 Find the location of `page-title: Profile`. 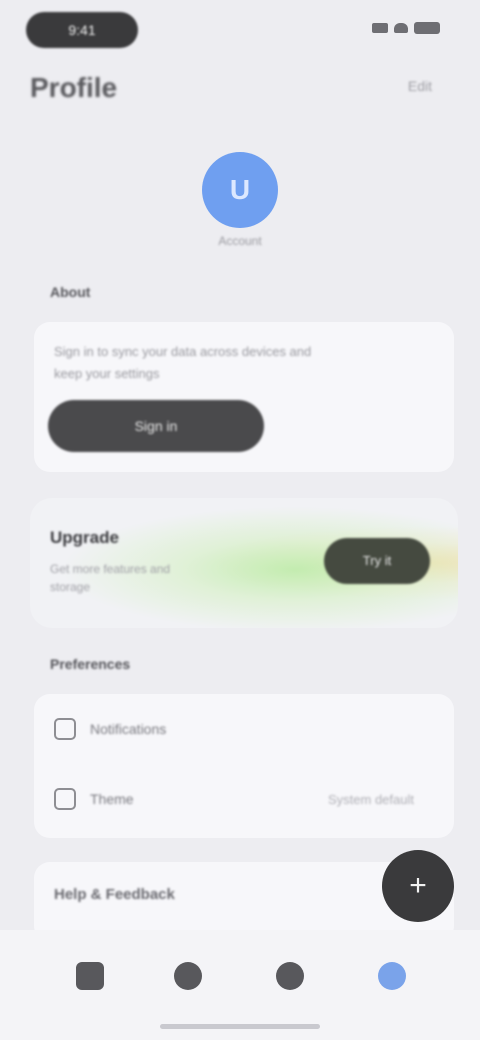

page-title: Profile is located at coordinates (74, 87).